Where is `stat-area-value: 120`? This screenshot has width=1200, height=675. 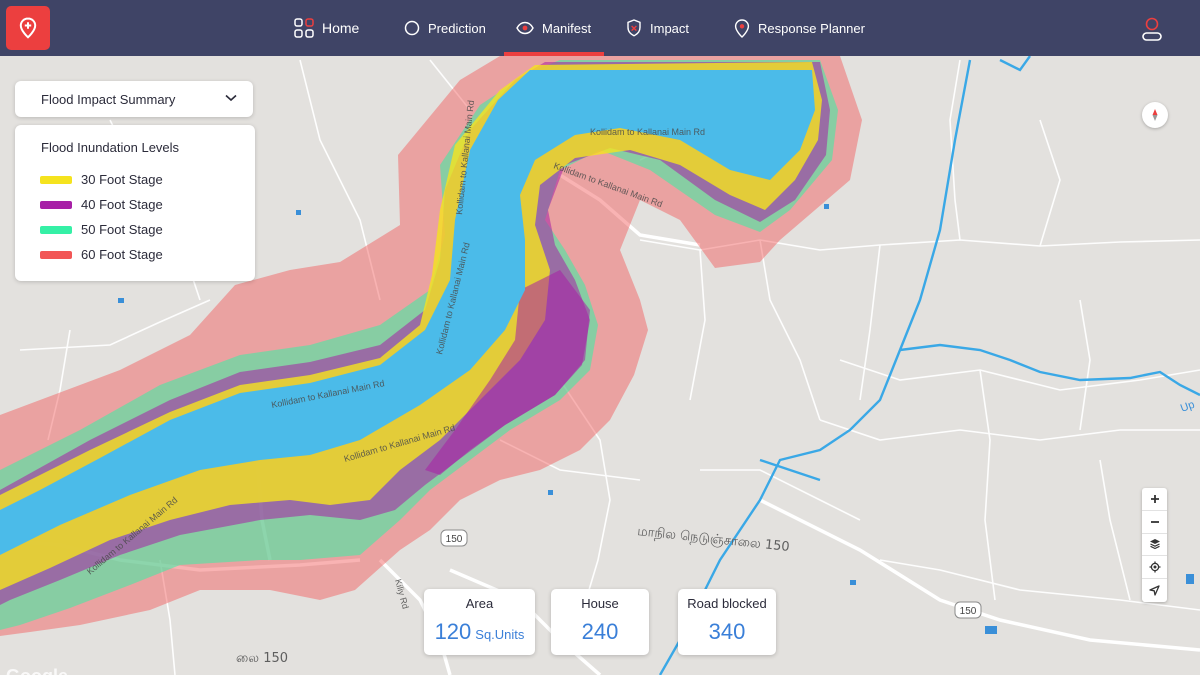 stat-area-value: 120 is located at coordinates (453, 631).